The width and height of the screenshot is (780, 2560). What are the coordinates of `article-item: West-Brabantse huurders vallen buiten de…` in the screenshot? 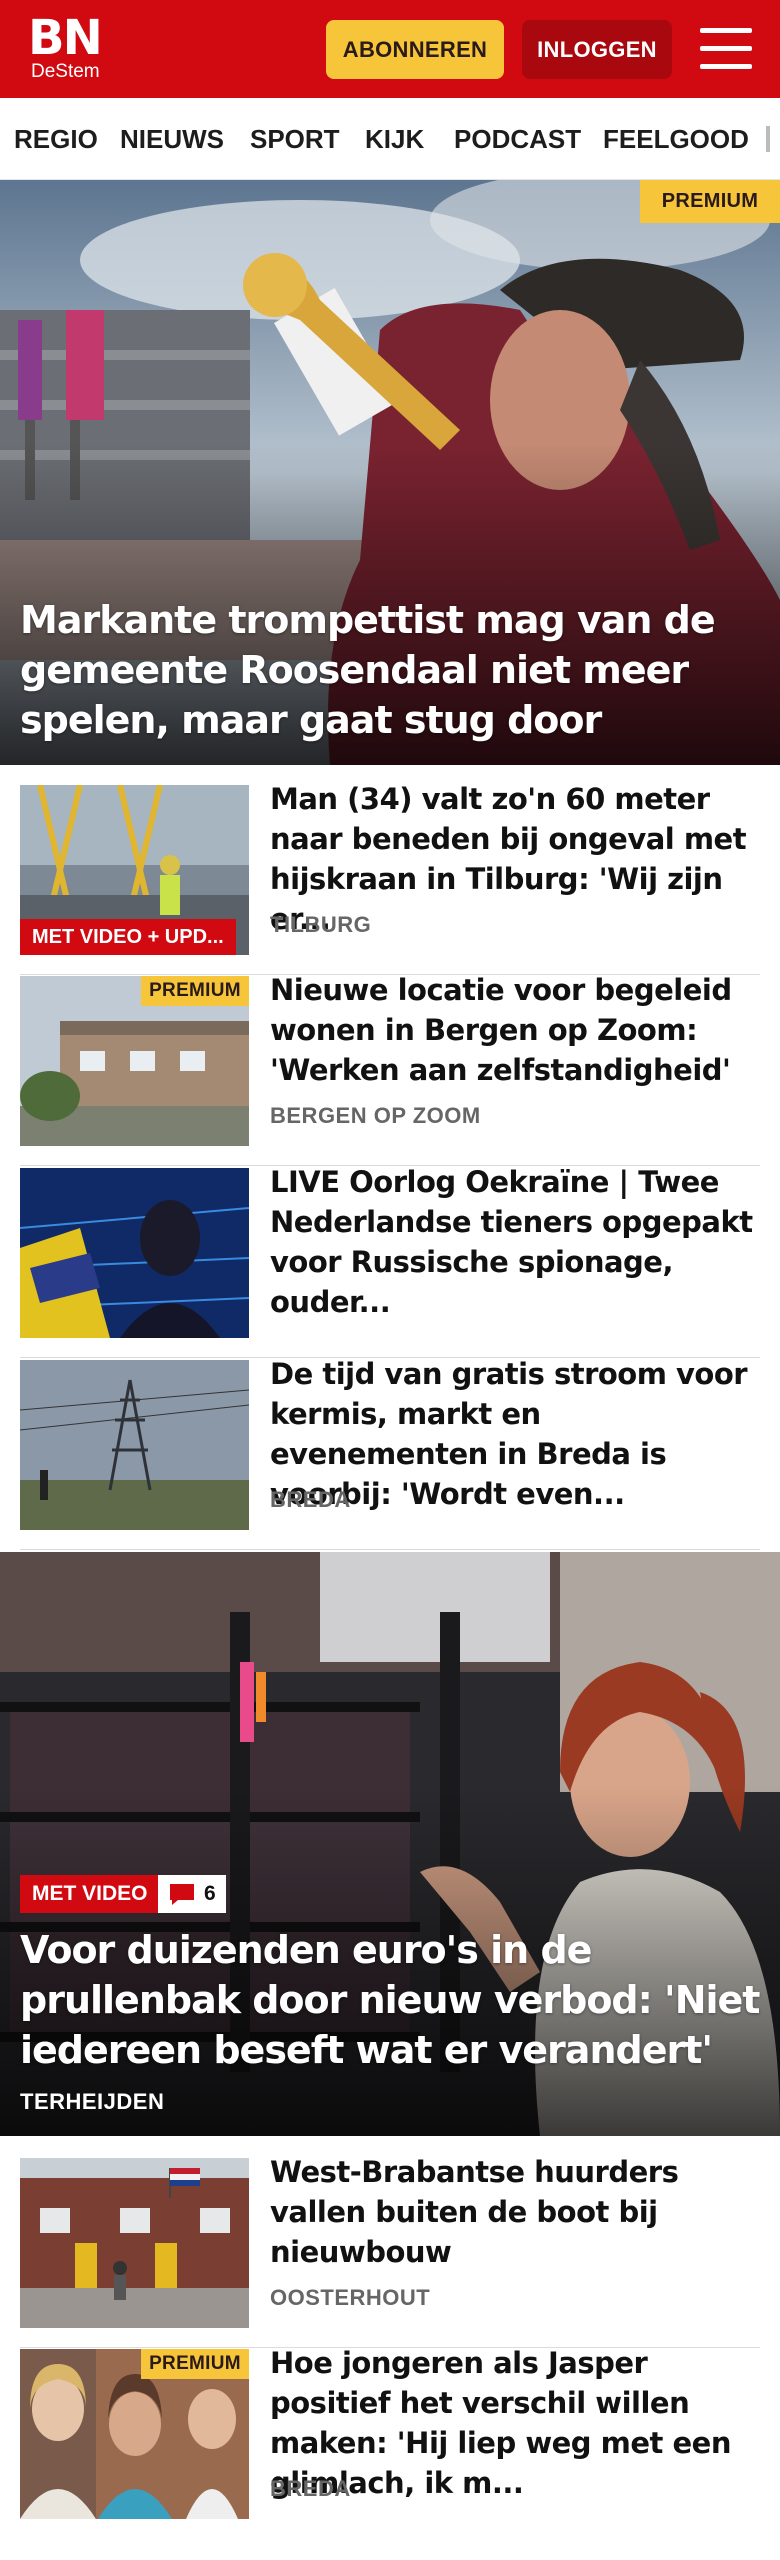 It's located at (390, 2251).